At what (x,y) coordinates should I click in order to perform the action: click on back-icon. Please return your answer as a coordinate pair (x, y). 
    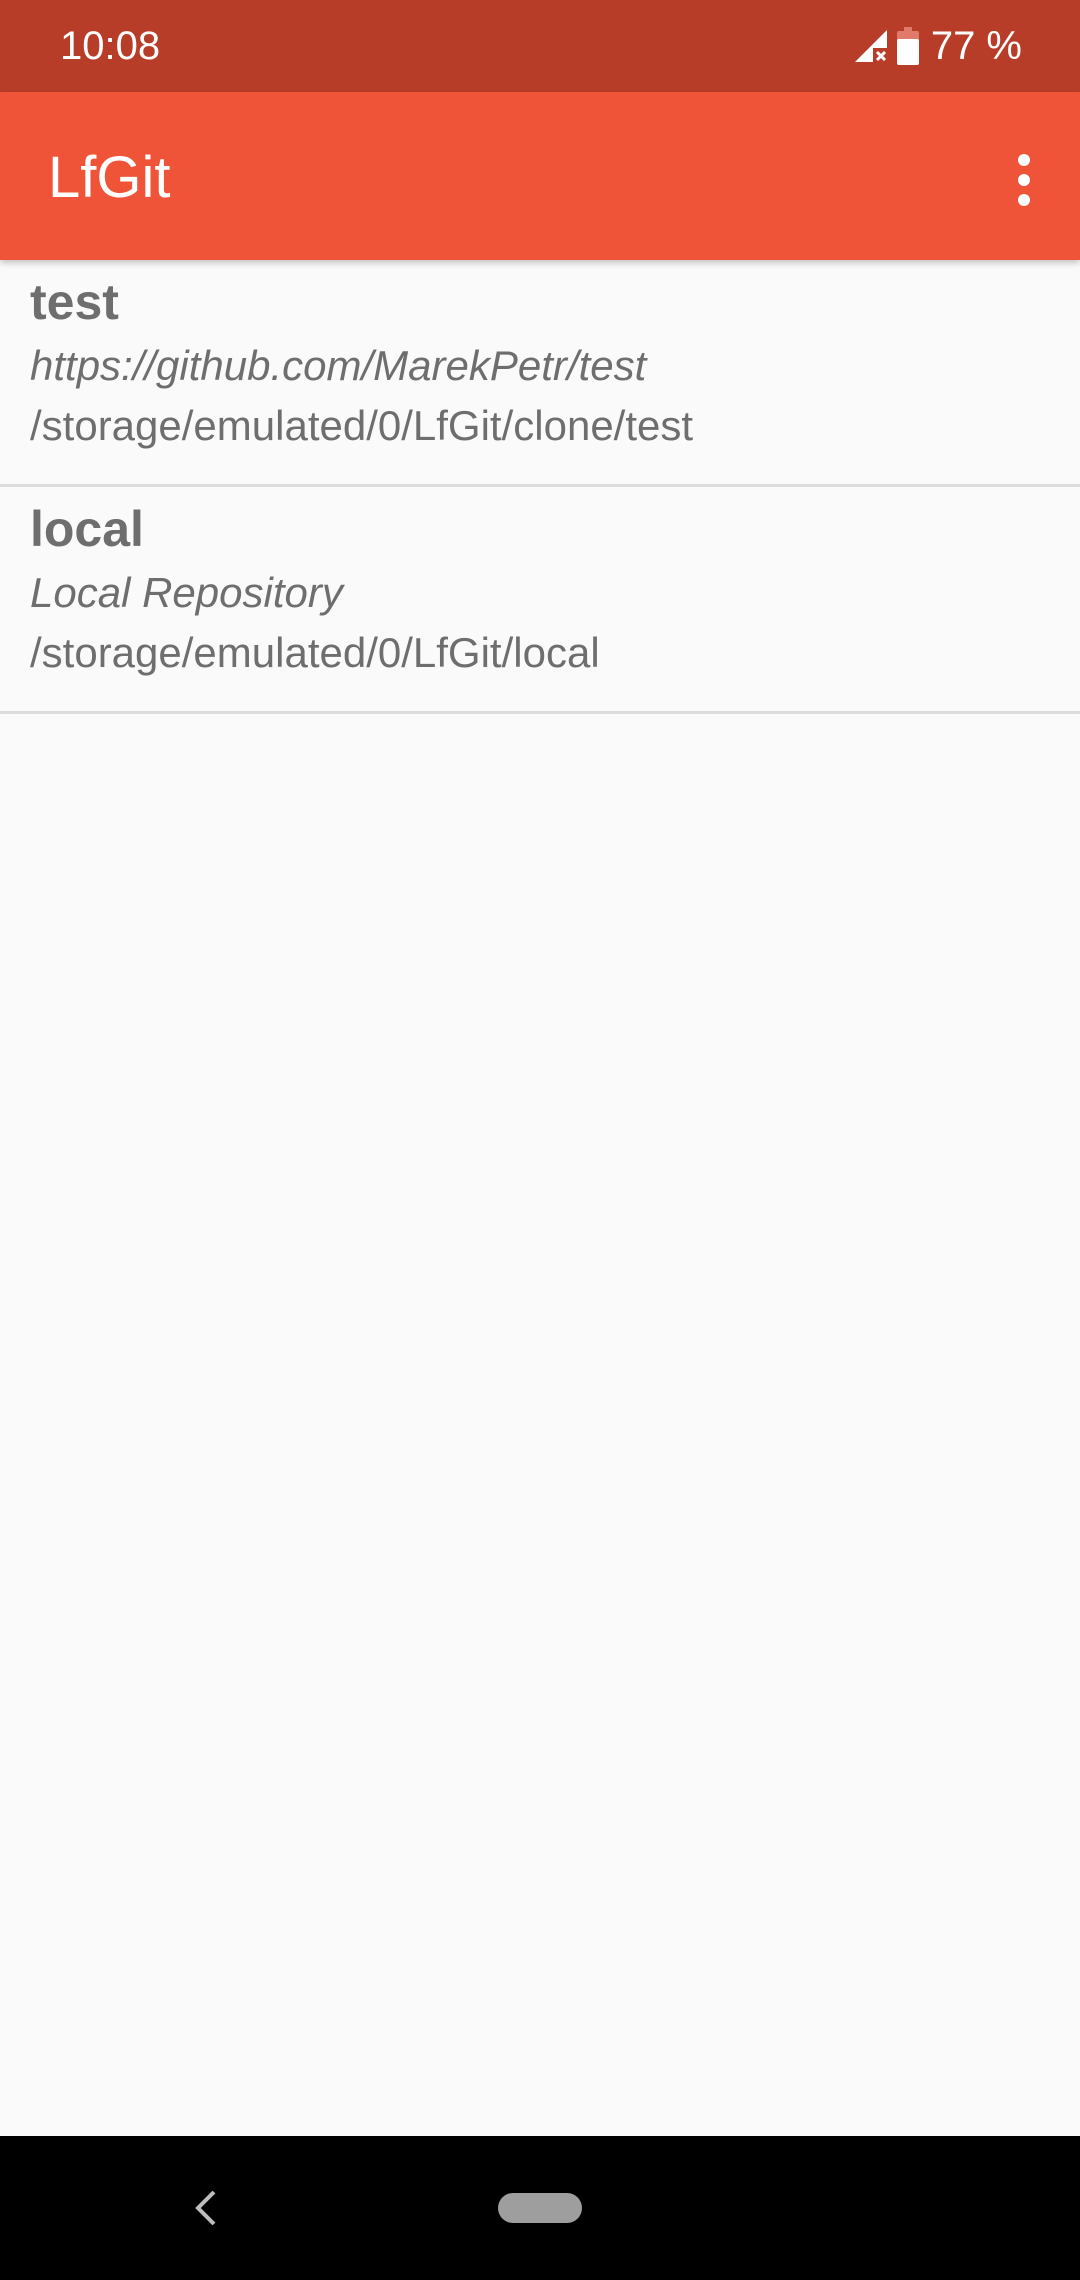
    Looking at the image, I should click on (205, 2208).